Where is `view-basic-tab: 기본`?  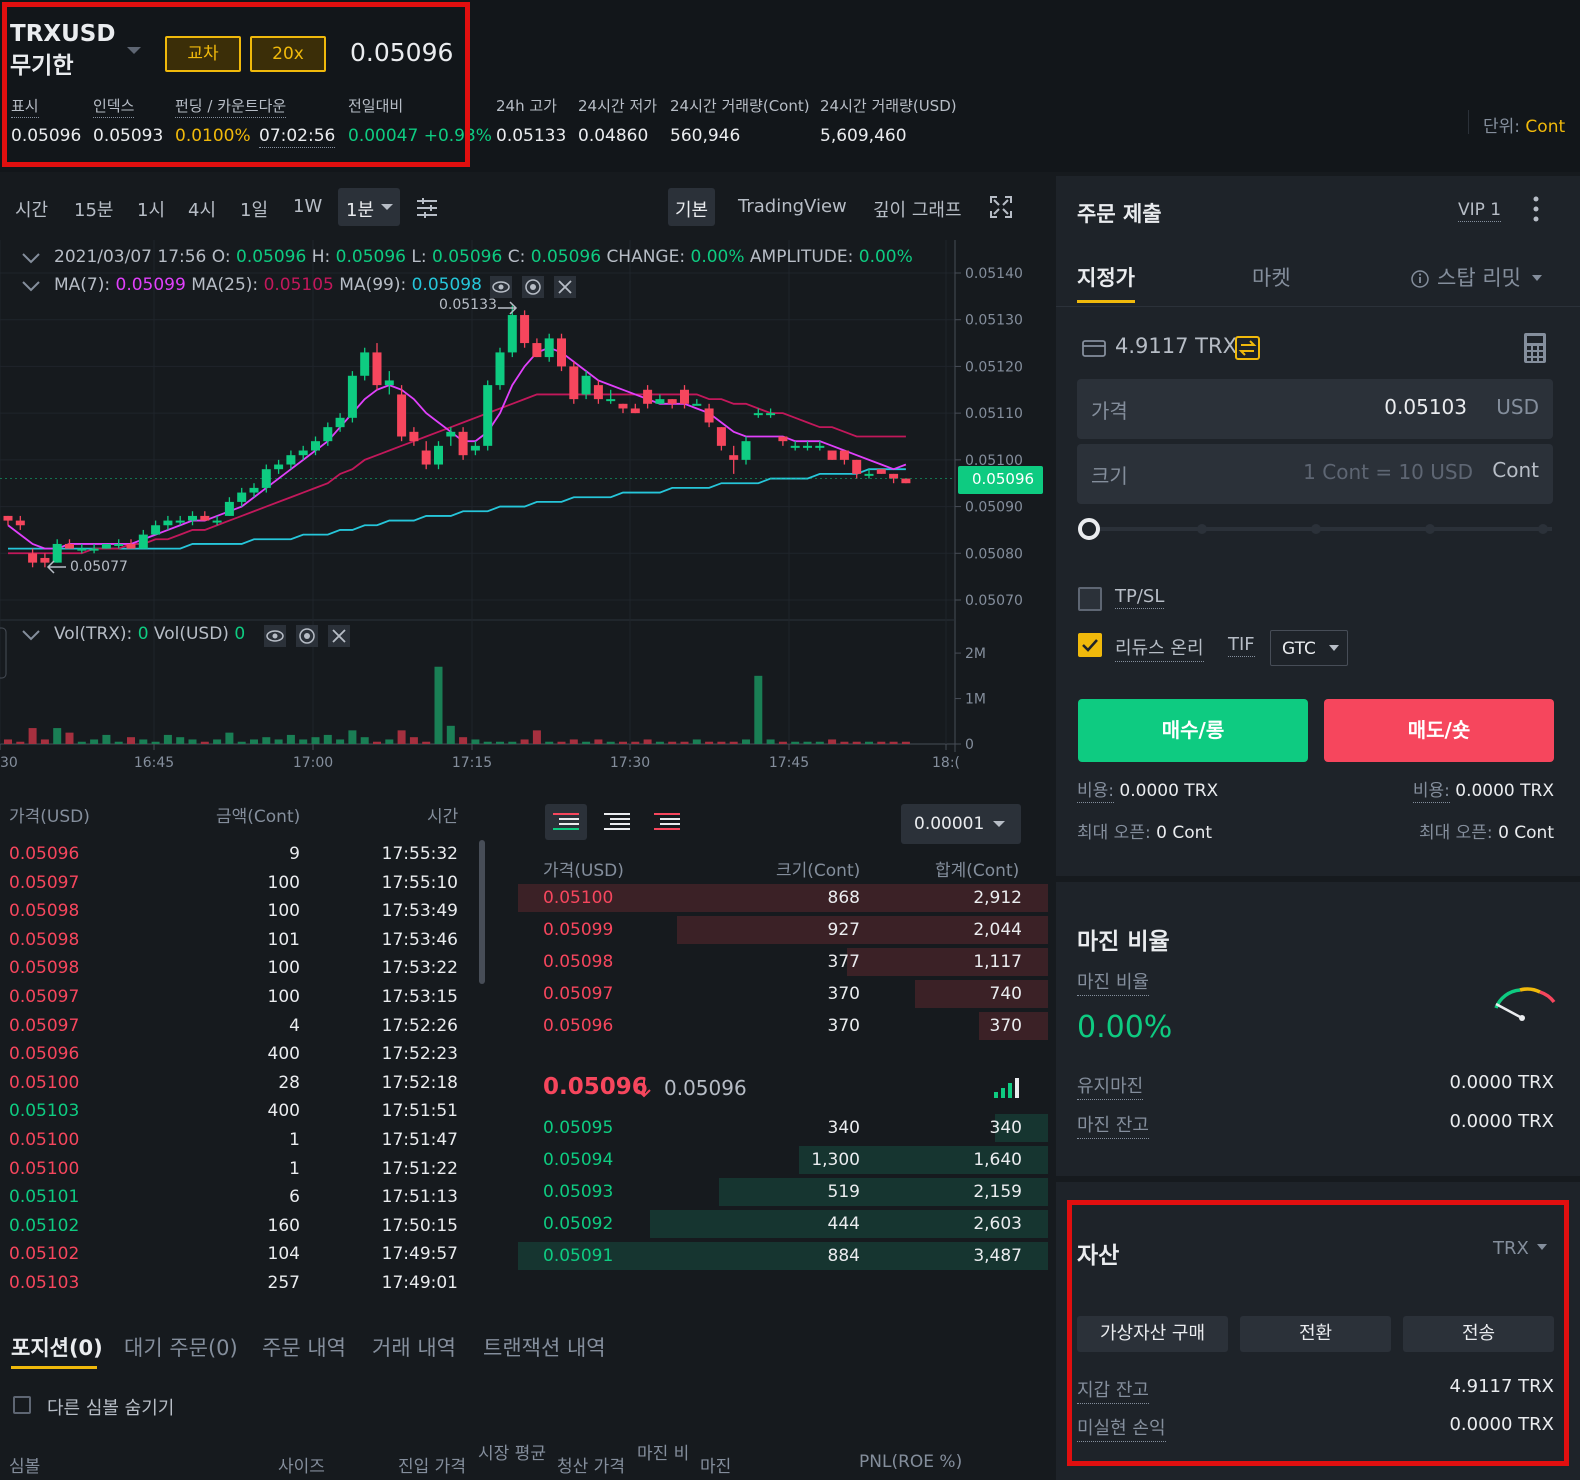 view-basic-tab: 기본 is located at coordinates (691, 207).